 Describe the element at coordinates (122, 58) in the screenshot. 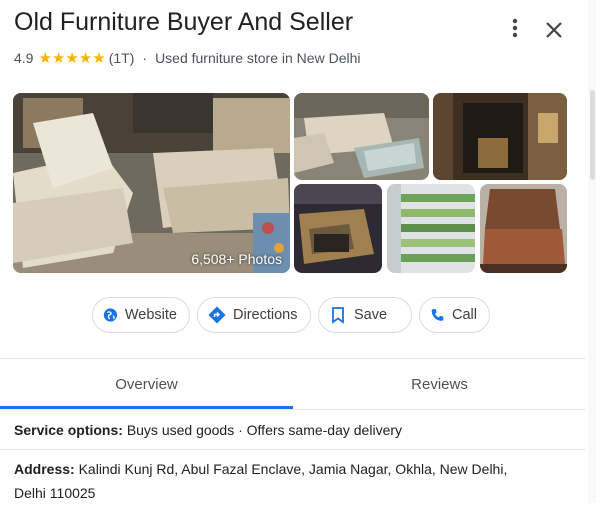

I see `review-count: (1T)` at that location.